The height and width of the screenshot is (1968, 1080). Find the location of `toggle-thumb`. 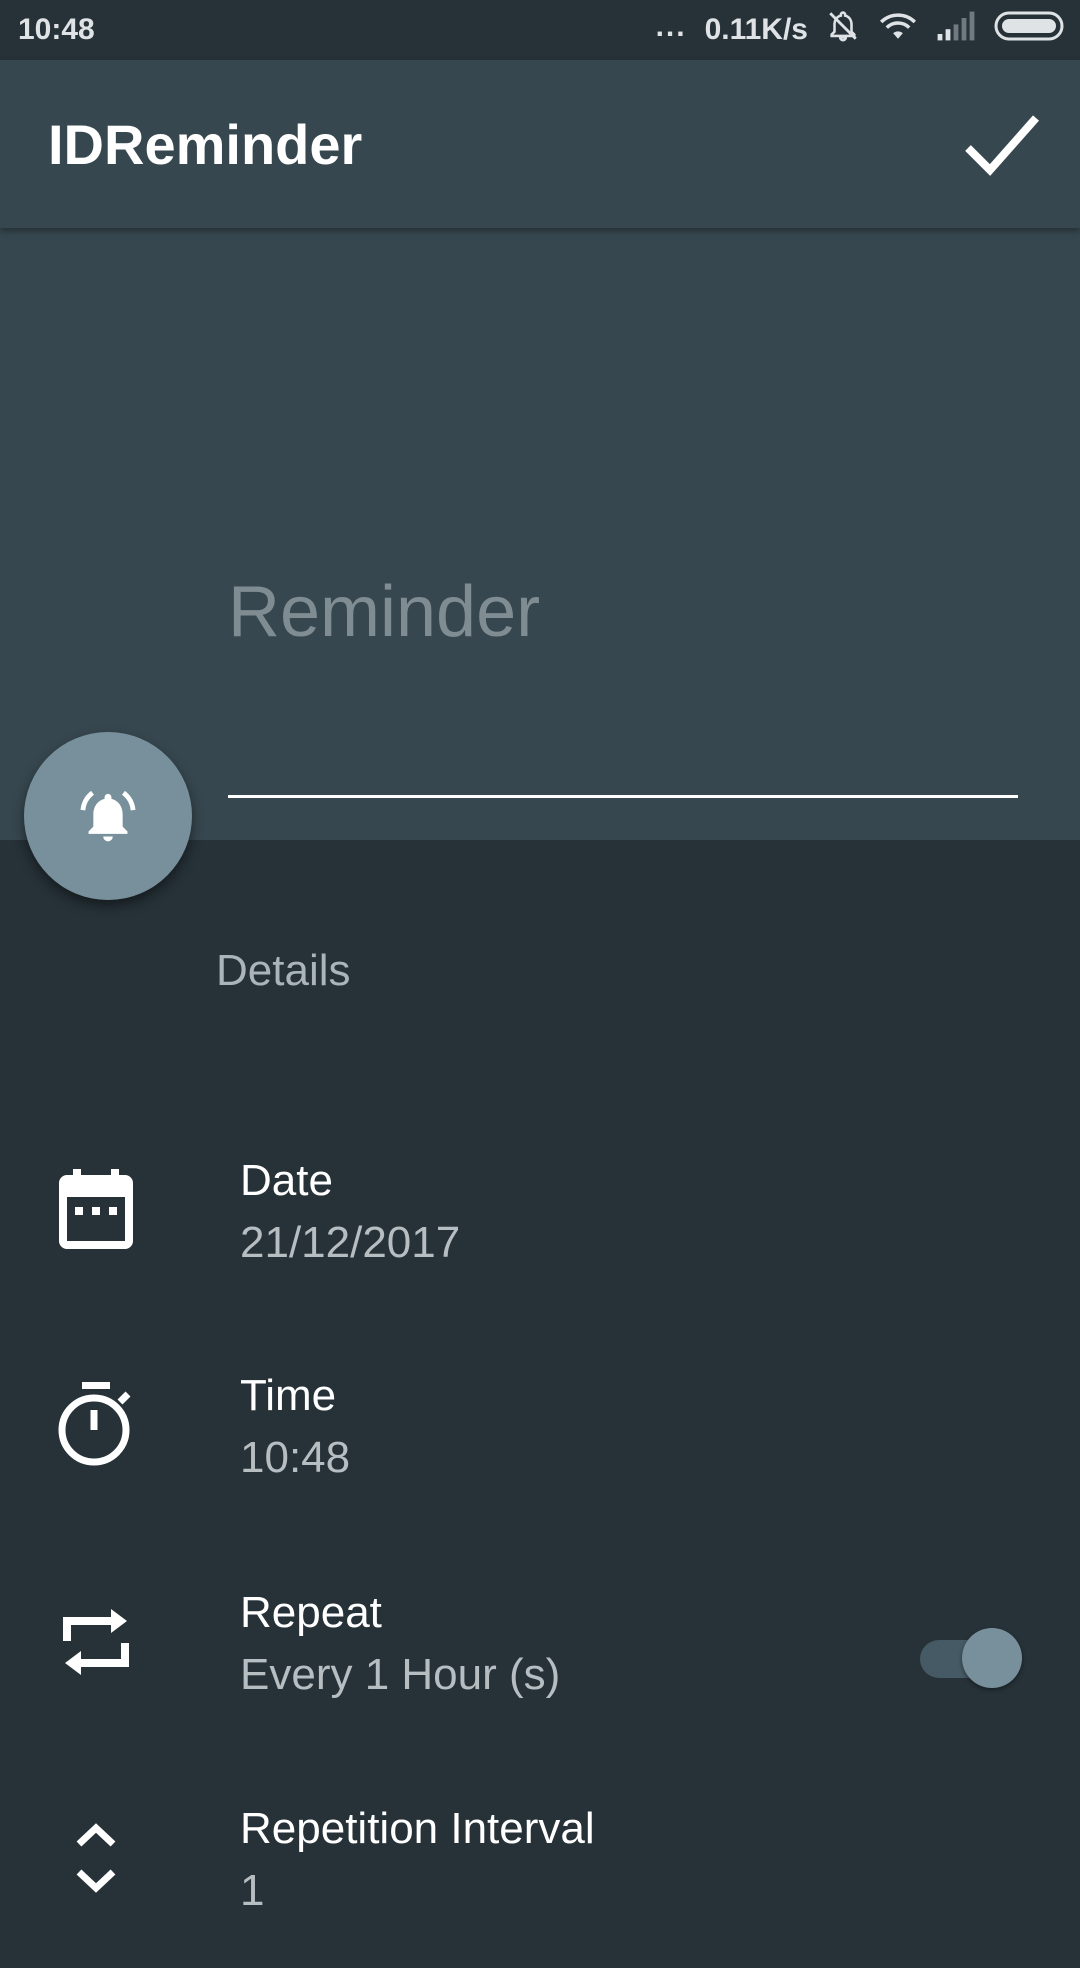

toggle-thumb is located at coordinates (992, 1658).